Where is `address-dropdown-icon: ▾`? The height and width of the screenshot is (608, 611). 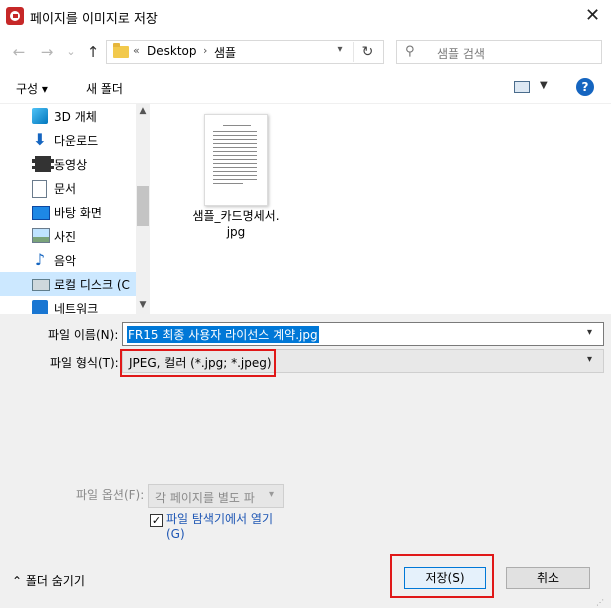 address-dropdown-icon: ▾ is located at coordinates (340, 49).